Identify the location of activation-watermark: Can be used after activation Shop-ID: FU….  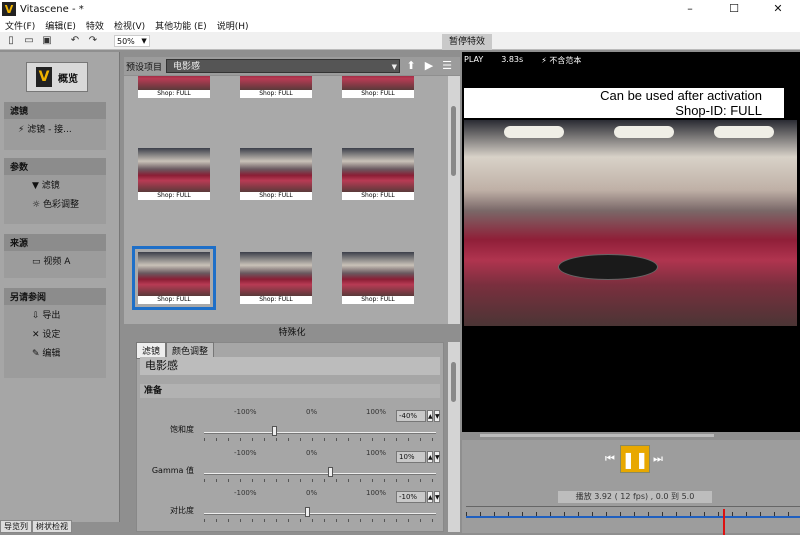
(624, 103).